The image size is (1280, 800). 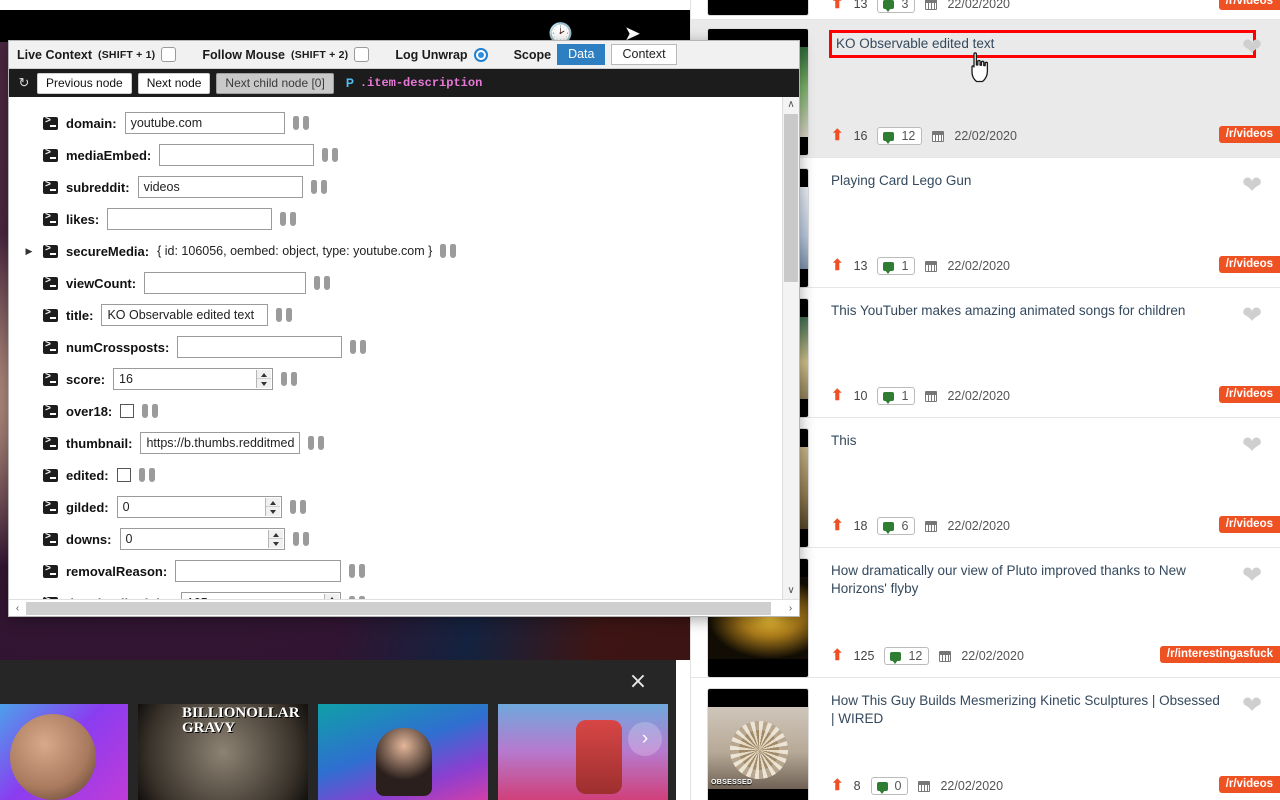 What do you see at coordinates (225, 283) in the screenshot?
I see `property-input-viewcount` at bounding box center [225, 283].